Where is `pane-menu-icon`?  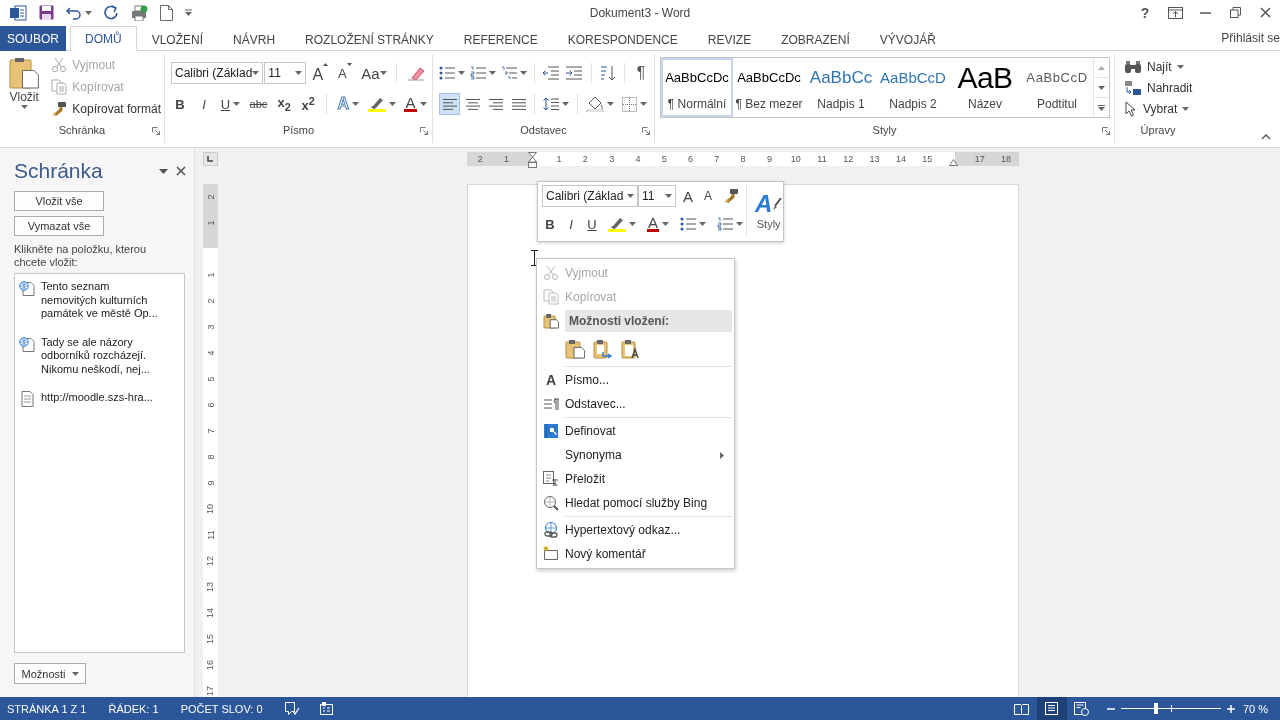 pane-menu-icon is located at coordinates (163, 171).